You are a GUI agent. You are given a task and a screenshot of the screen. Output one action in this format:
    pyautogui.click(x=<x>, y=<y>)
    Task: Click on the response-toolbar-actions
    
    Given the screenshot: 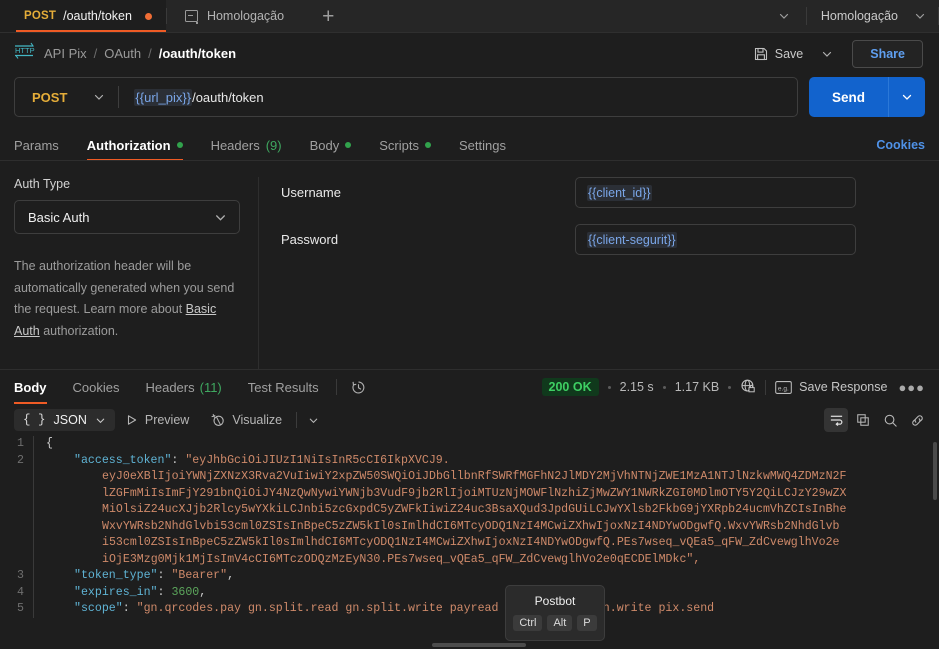 What is the action you would take?
    pyautogui.click(x=876, y=420)
    